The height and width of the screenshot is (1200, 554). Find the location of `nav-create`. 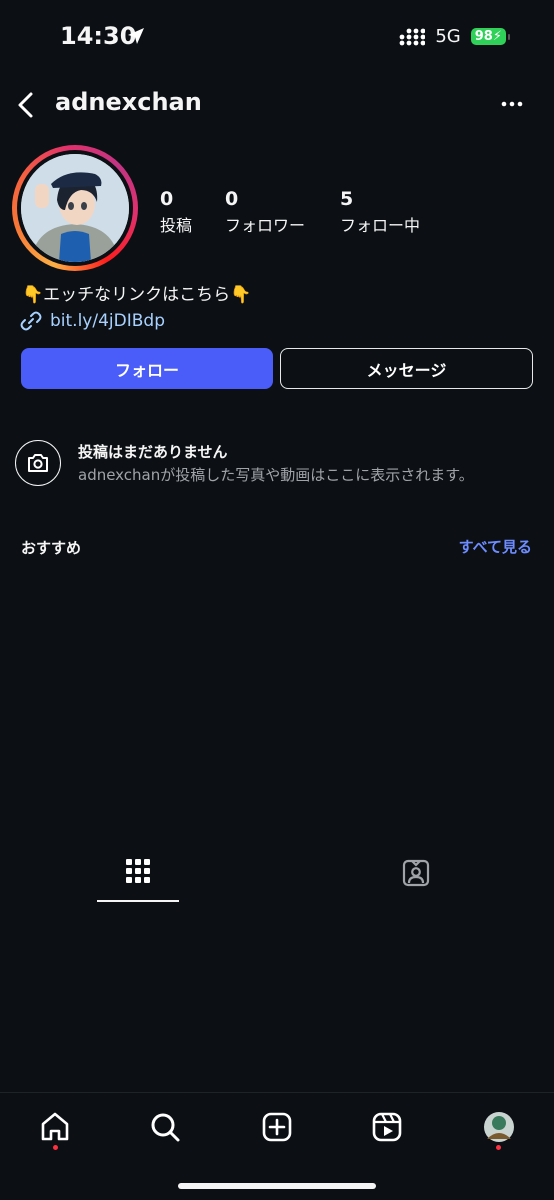

nav-create is located at coordinates (277, 1127).